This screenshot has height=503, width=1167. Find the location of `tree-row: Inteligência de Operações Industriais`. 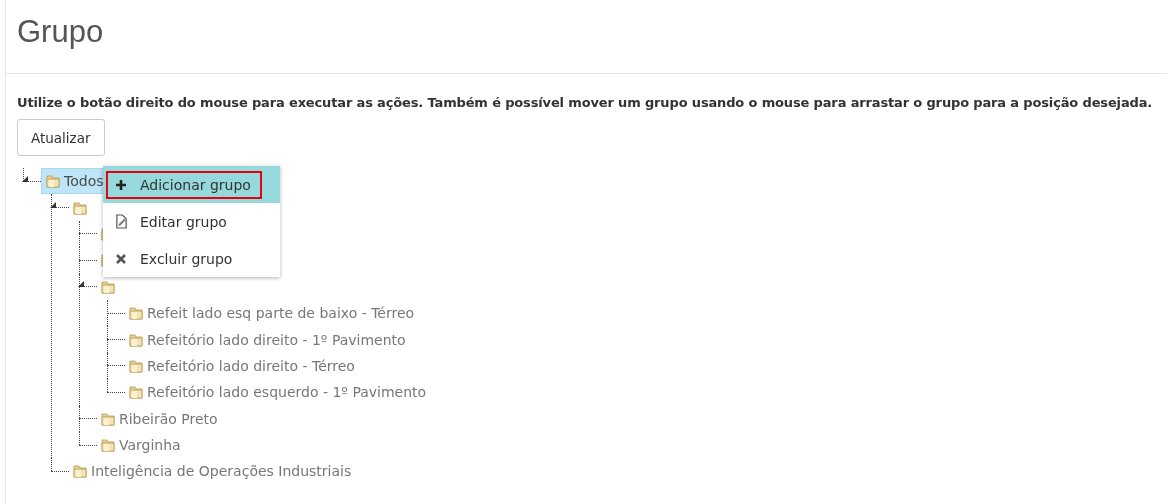

tree-row: Inteligência de Operações Industriais is located at coordinates (609, 471).